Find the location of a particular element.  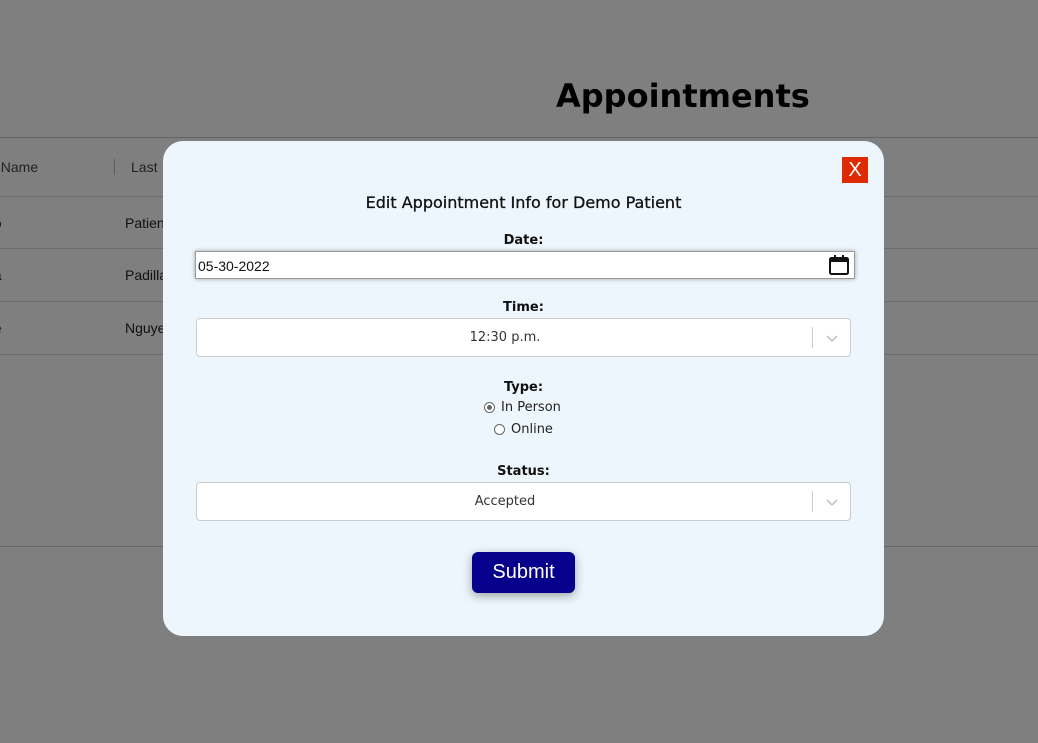

time-select: 12:30 p.m. is located at coordinates (523, 337).